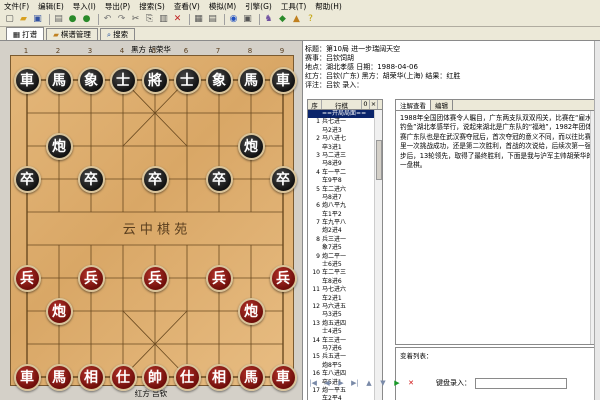 The width and height of the screenshot is (600, 400). I want to click on play-icon: ▶, so click(397, 383).